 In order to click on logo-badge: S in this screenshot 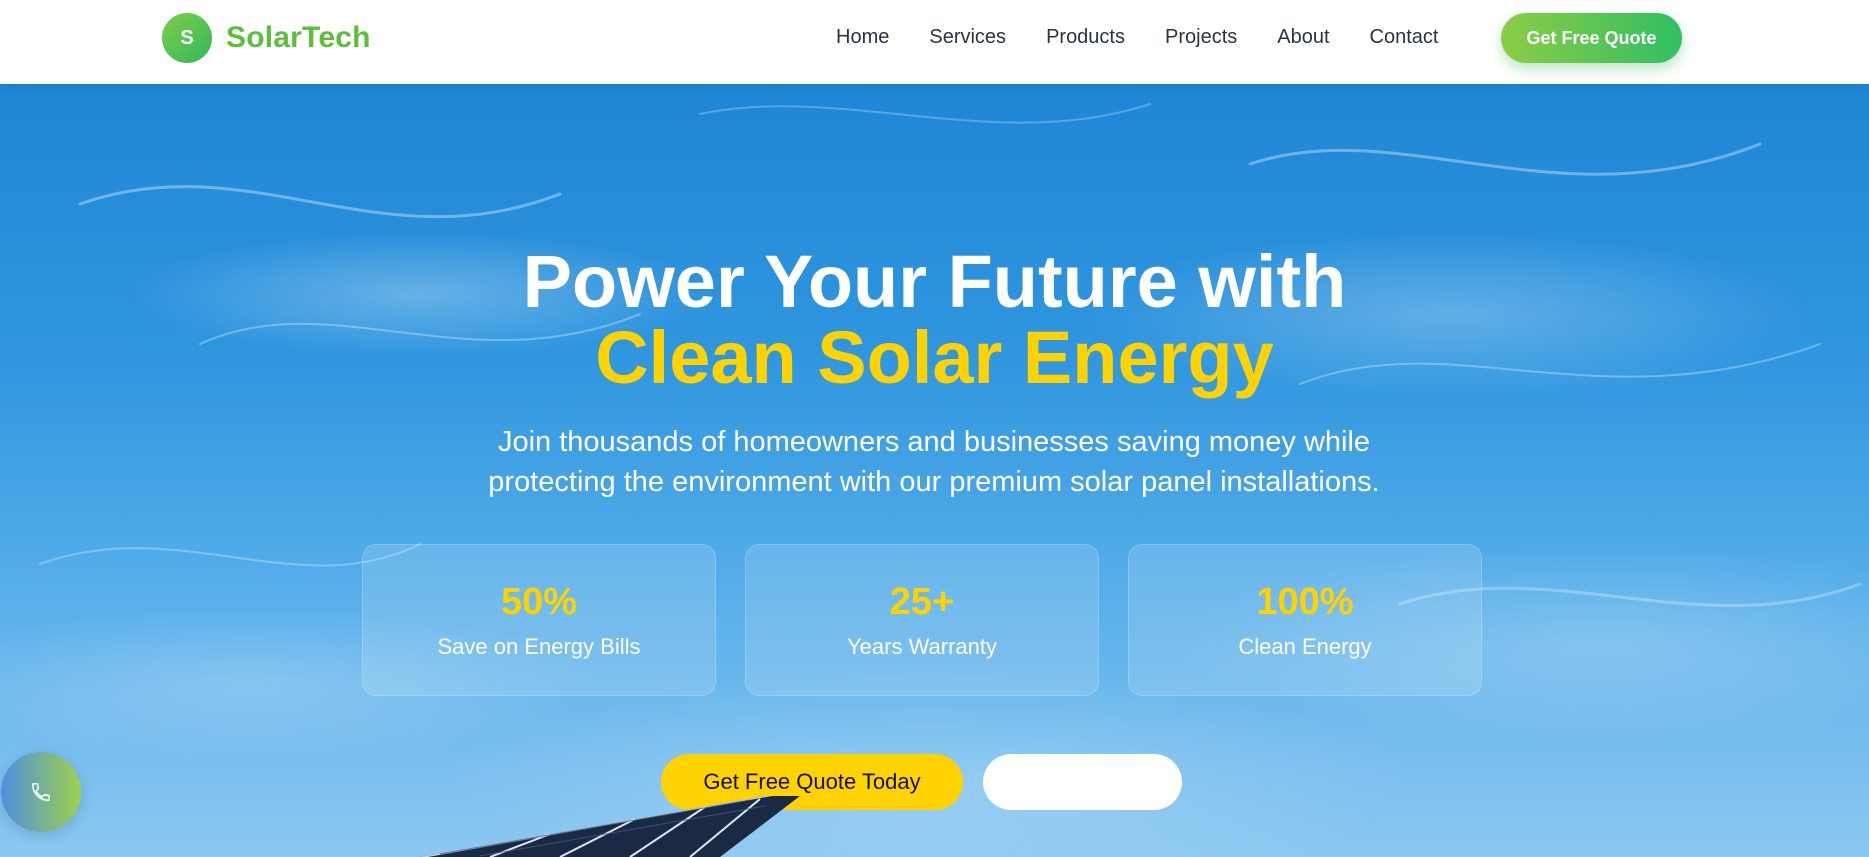, I will do `click(187, 38)`.